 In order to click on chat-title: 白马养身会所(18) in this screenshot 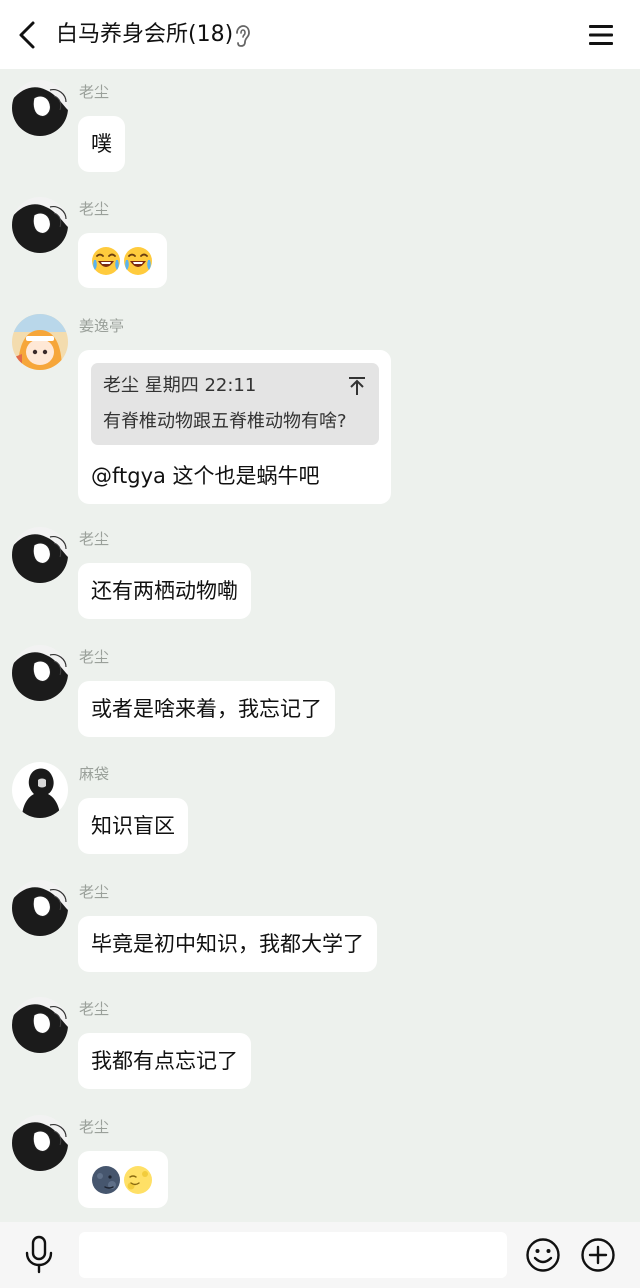, I will do `click(145, 34)`.